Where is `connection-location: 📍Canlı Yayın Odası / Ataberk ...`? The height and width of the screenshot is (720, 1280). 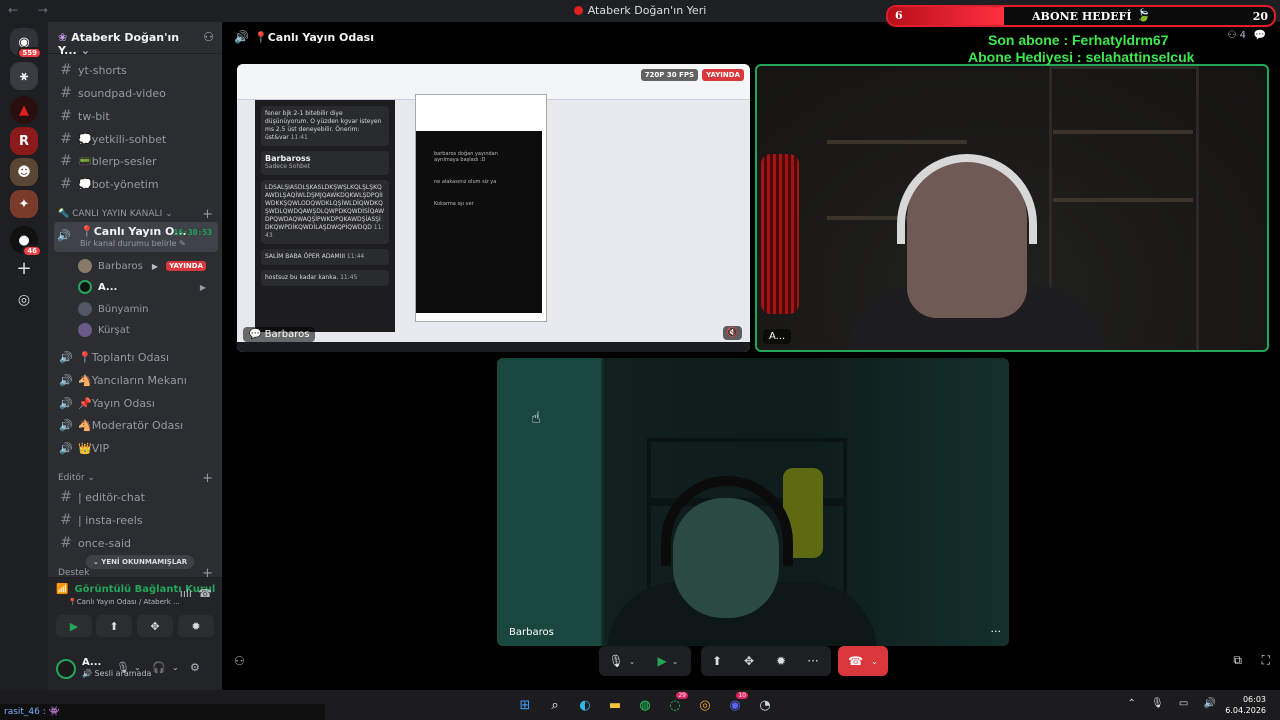
connection-location: 📍Canlı Yayın Odası / Ataberk ... is located at coordinates (124, 602).